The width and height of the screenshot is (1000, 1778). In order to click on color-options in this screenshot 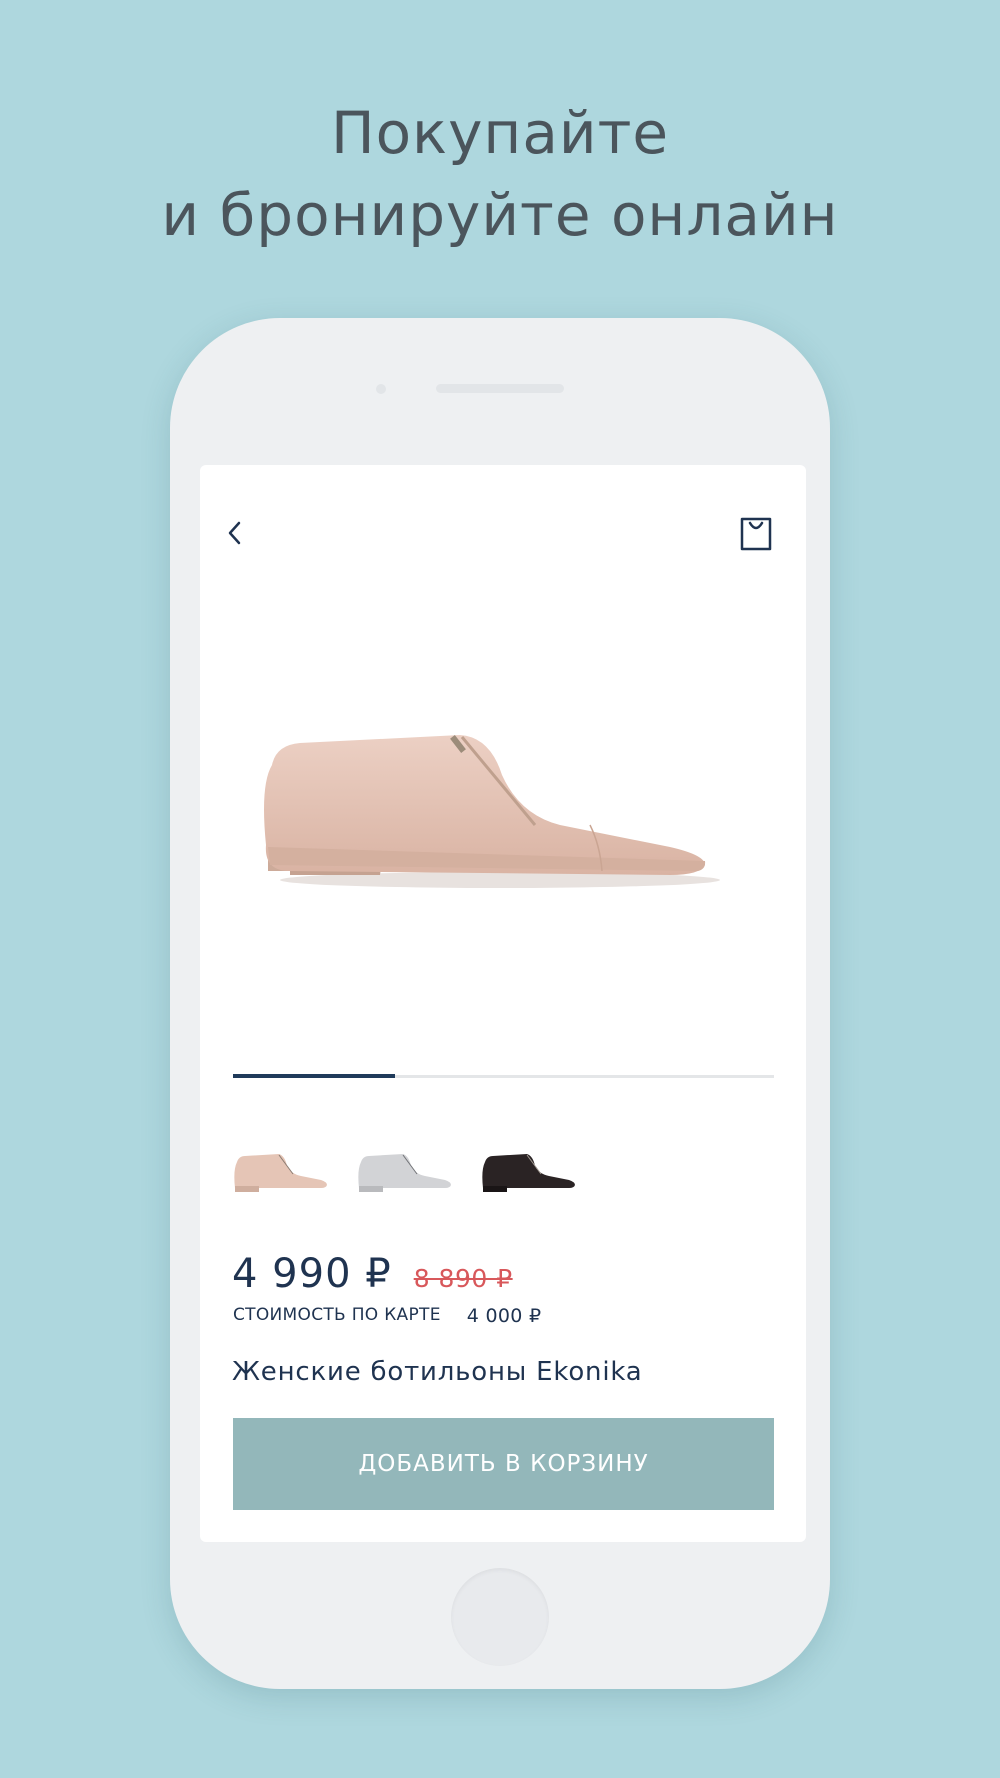, I will do `click(404, 1170)`.